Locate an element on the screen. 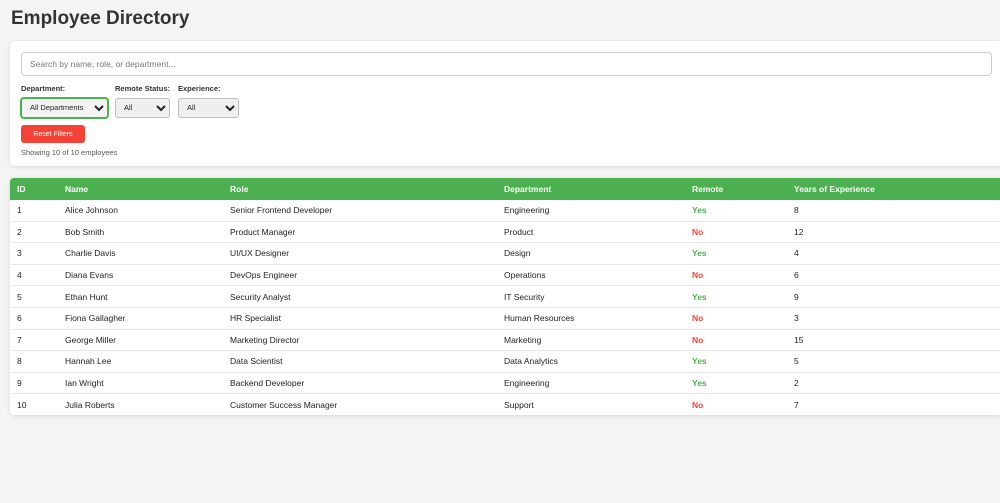 This screenshot has width=1000, height=503. cell-role: HR Specialist is located at coordinates (360, 318).